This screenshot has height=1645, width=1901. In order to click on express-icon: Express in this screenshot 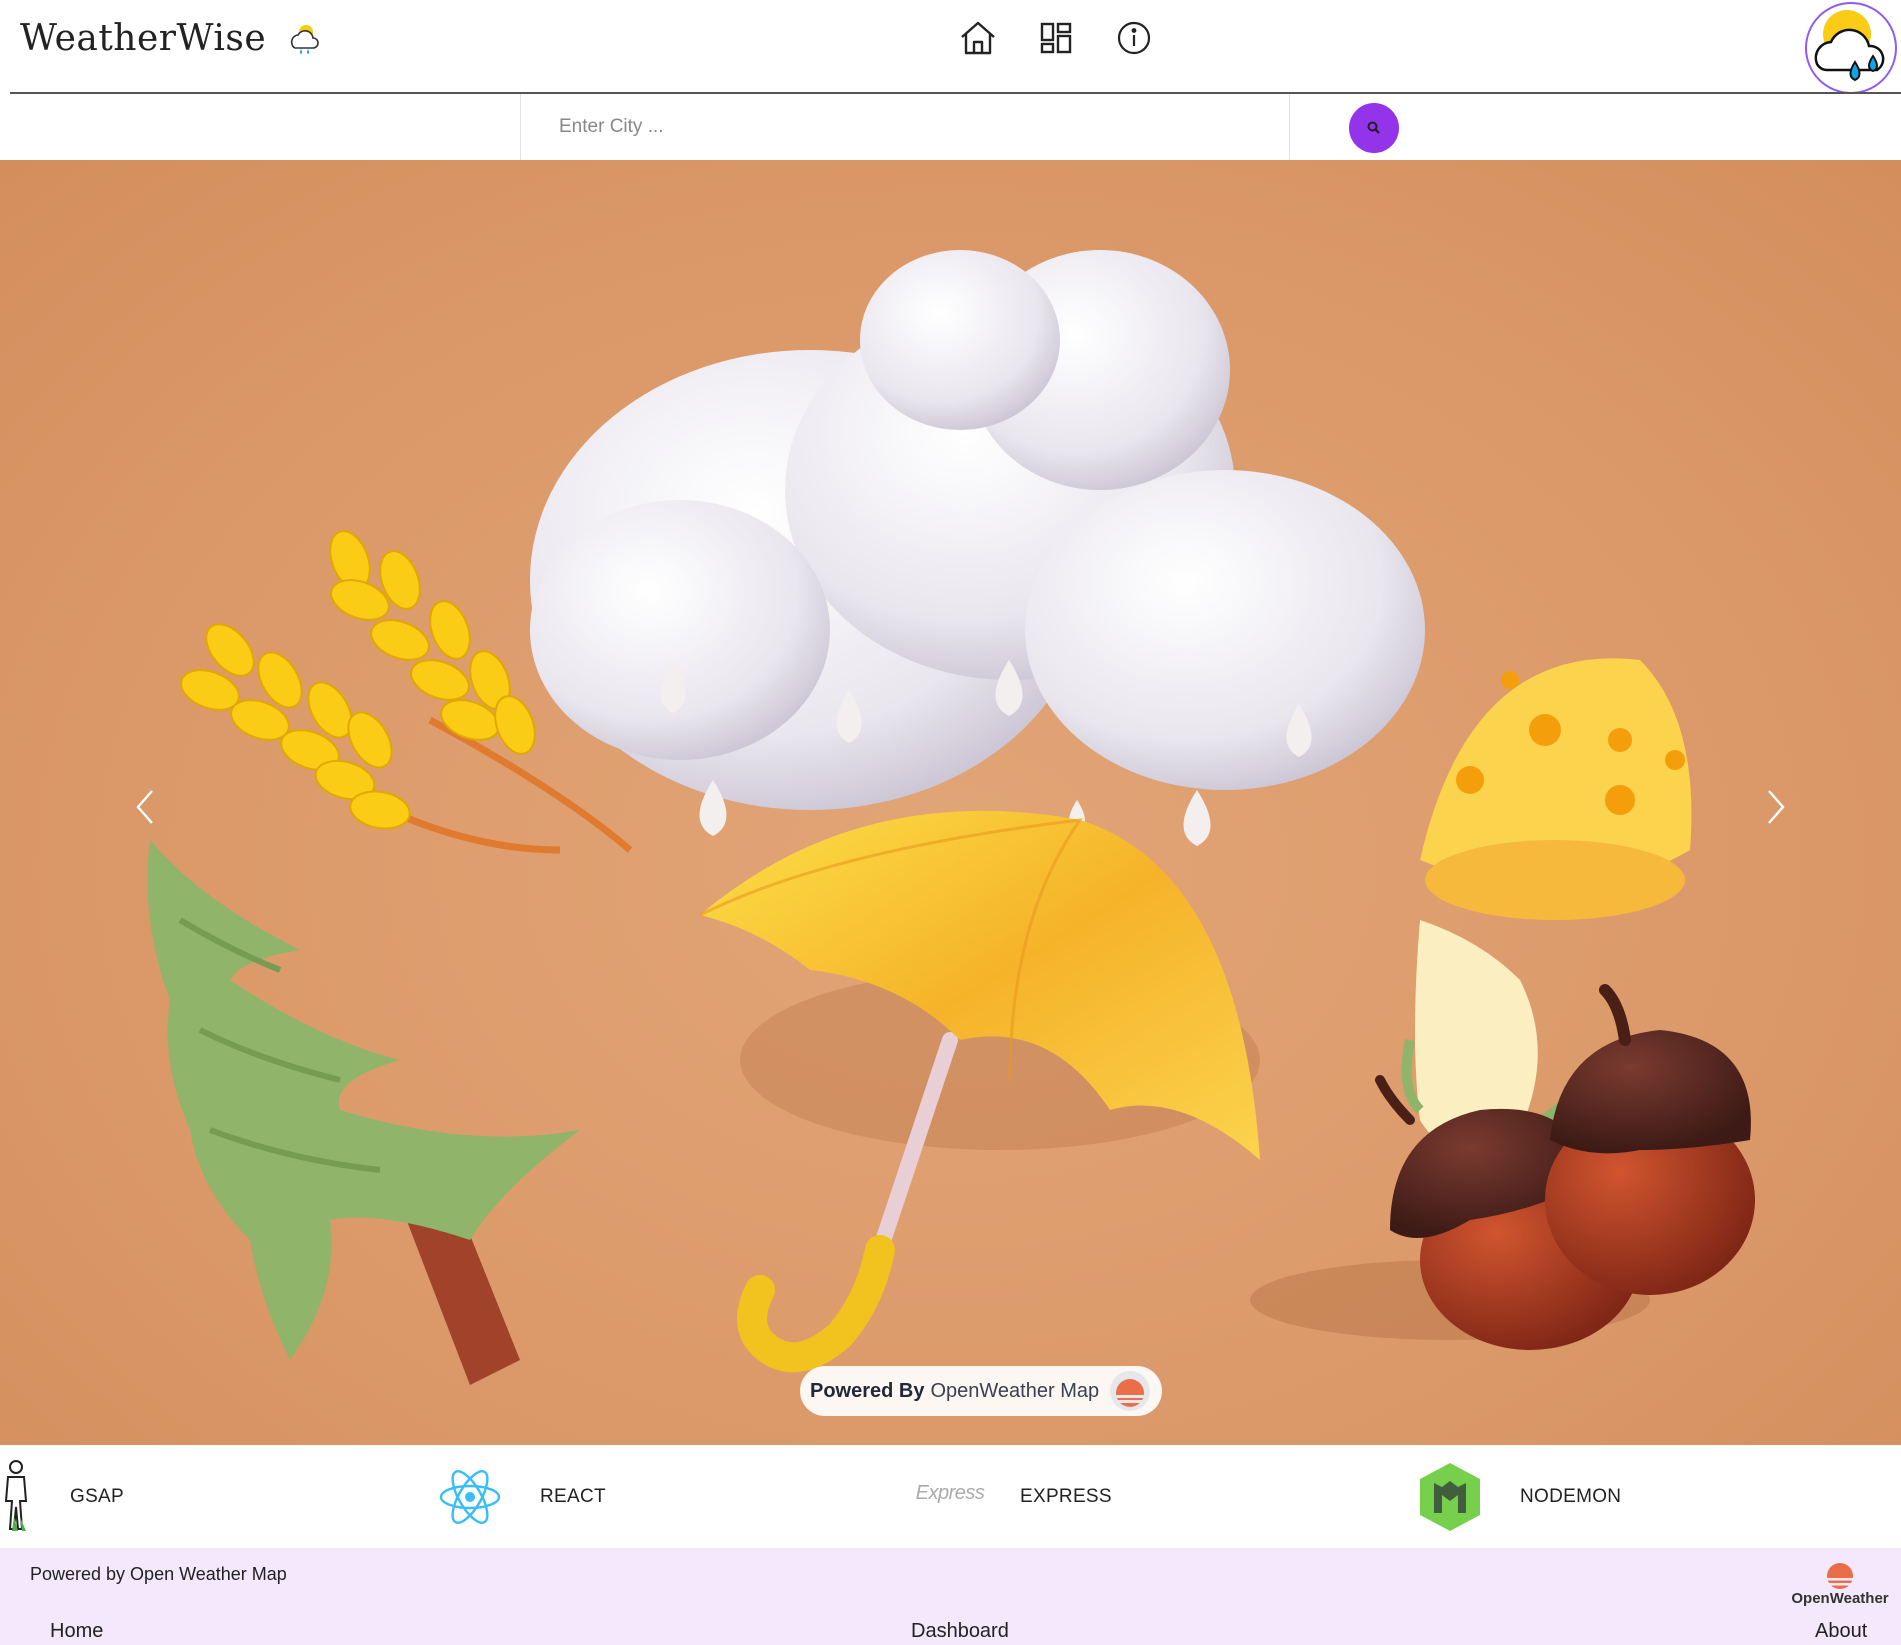, I will do `click(950, 1493)`.